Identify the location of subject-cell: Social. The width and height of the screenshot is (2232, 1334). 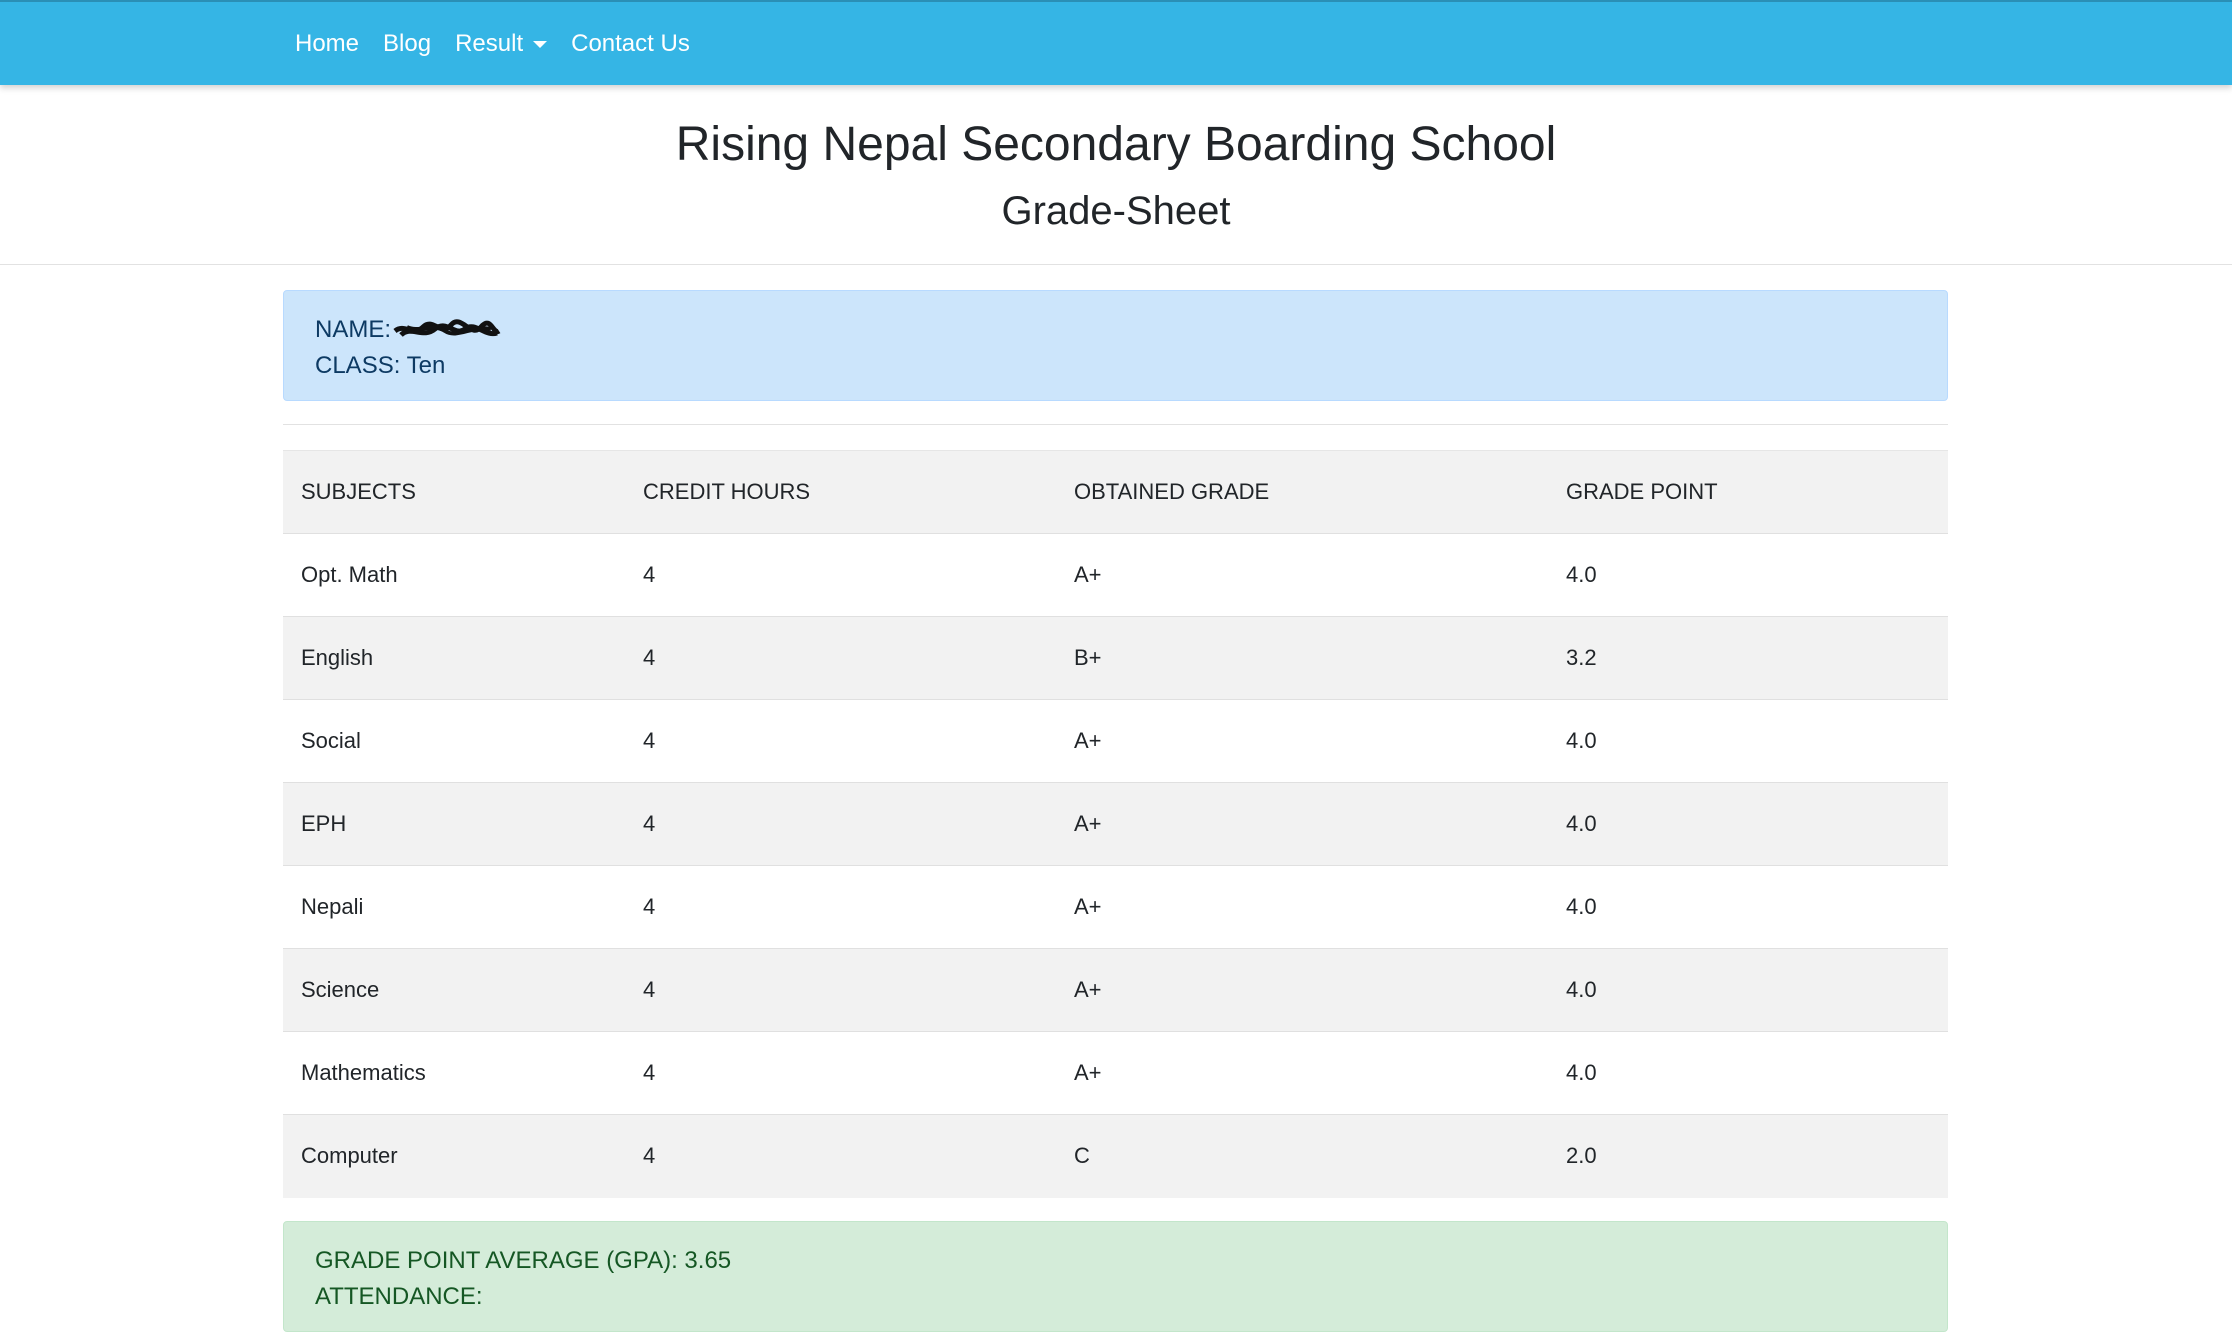
(454, 741).